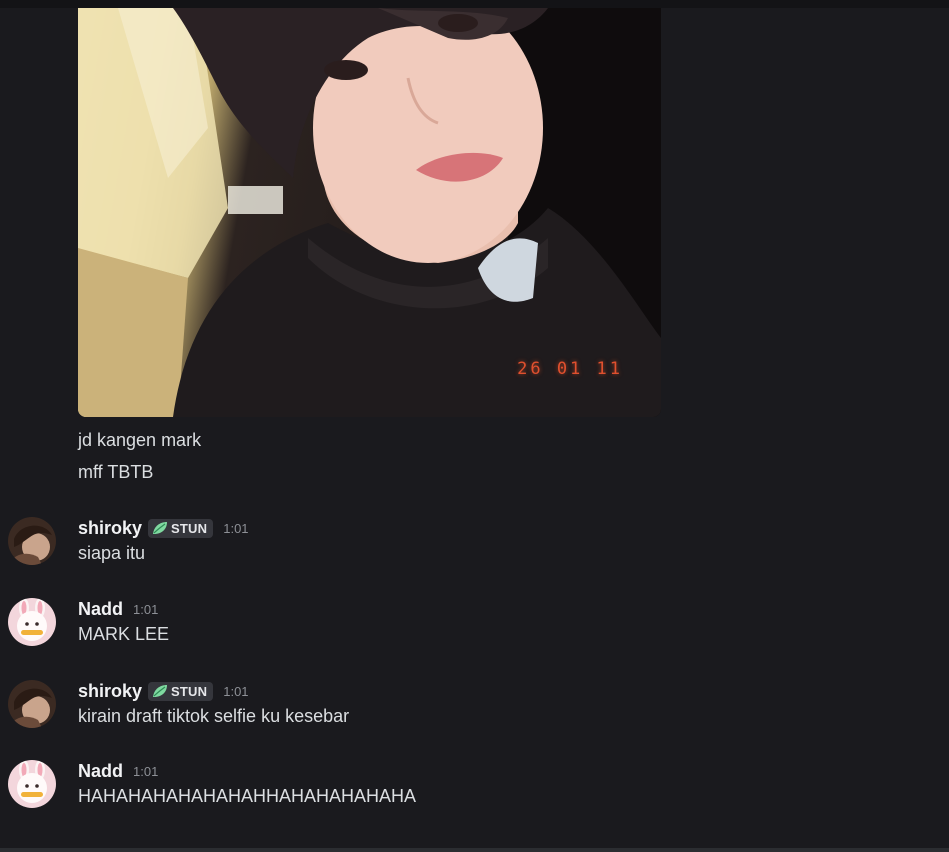 This screenshot has height=852, width=949. What do you see at coordinates (124, 634) in the screenshot?
I see `message-content: MARK LEE` at bounding box center [124, 634].